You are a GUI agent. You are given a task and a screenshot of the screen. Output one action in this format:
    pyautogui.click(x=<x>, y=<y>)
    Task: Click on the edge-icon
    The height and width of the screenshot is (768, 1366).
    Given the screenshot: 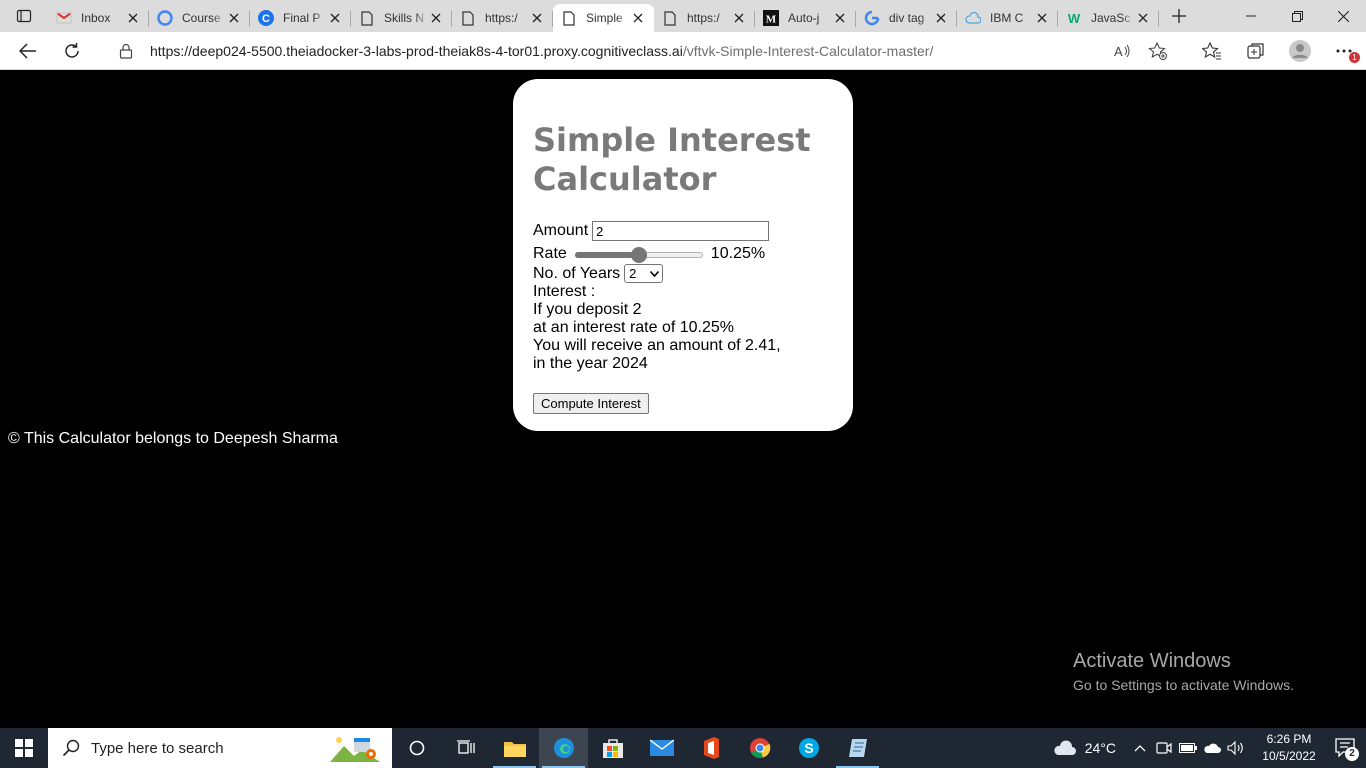 What is the action you would take?
    pyautogui.click(x=563, y=748)
    